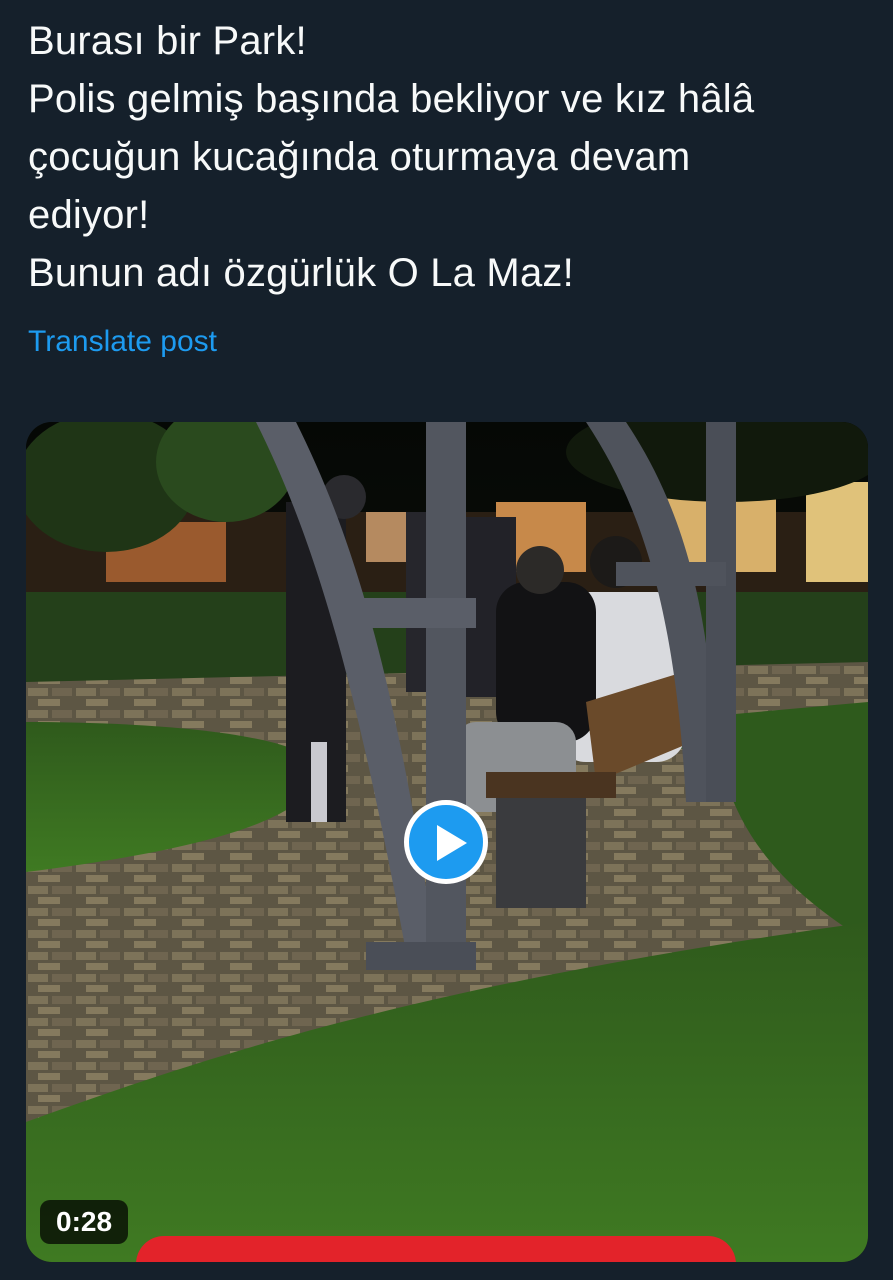  I want to click on post-text-line: Burası bir Park!, so click(167, 41).